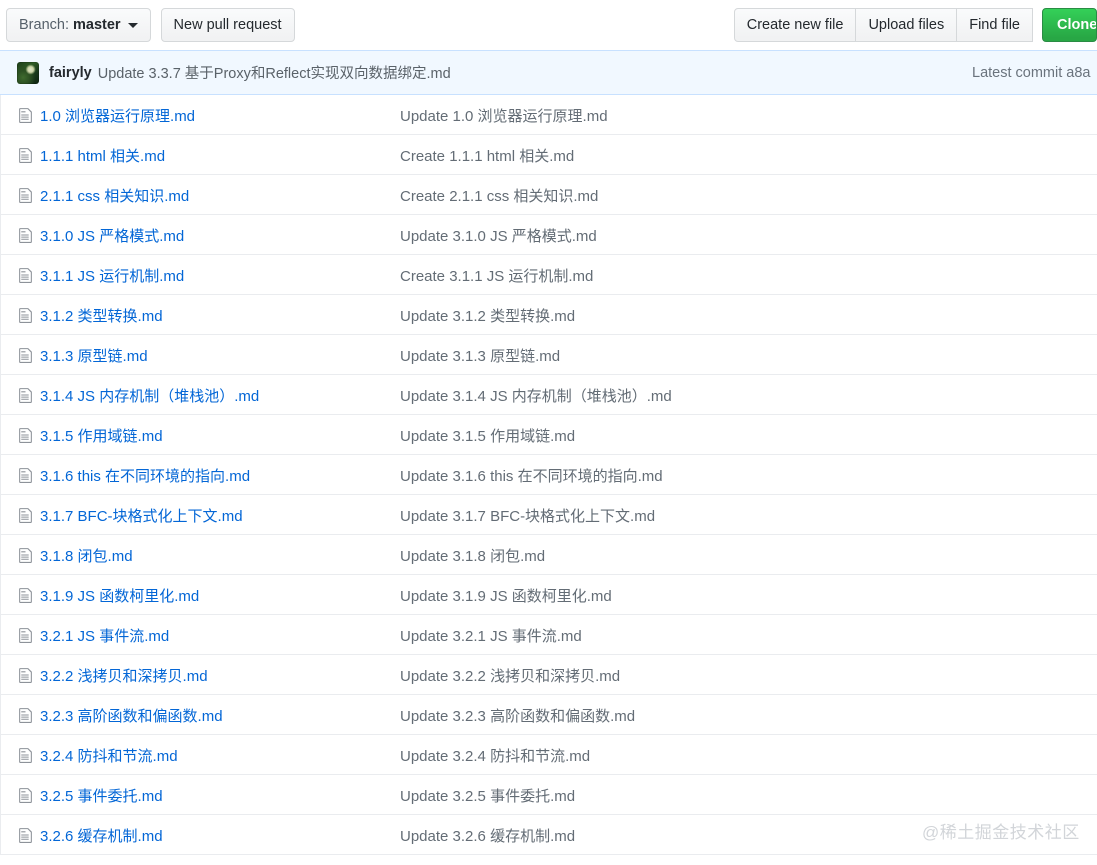  I want to click on file-name-cell: 1.0 浏览器运行原理.md, so click(106, 115).